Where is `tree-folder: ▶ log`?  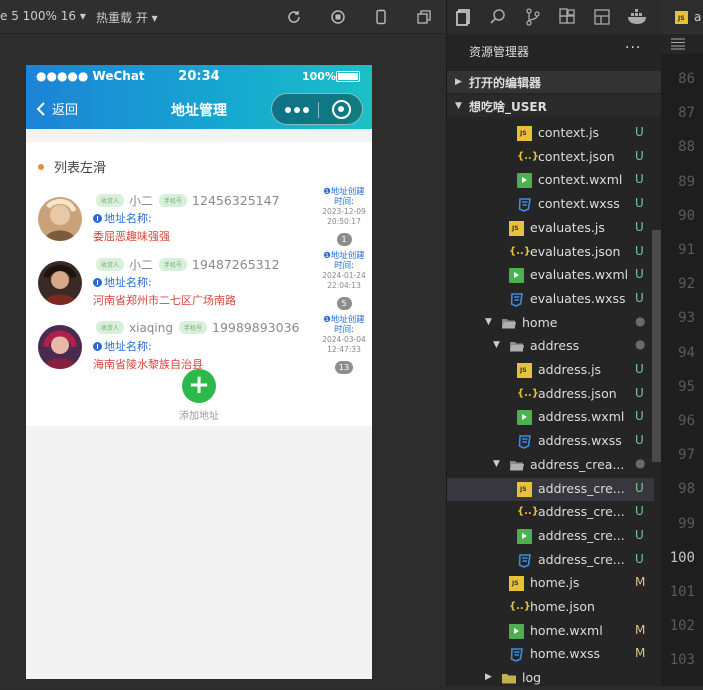 tree-folder: ▶ log is located at coordinates (550, 678).